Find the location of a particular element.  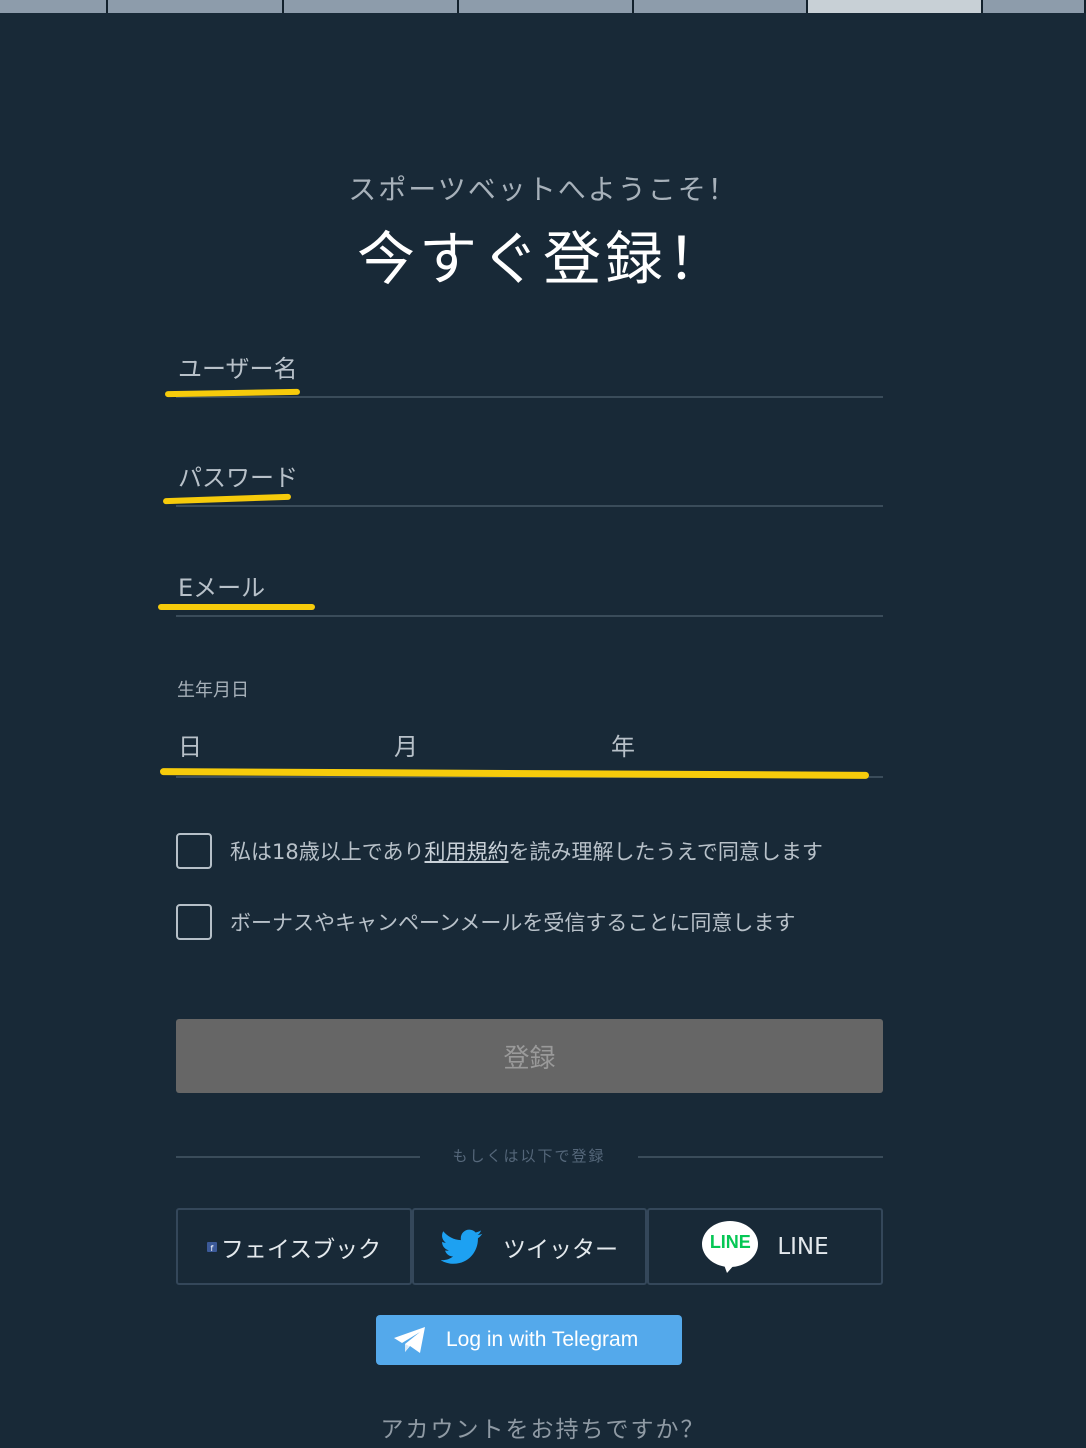

highlight-underline is located at coordinates (236, 607).